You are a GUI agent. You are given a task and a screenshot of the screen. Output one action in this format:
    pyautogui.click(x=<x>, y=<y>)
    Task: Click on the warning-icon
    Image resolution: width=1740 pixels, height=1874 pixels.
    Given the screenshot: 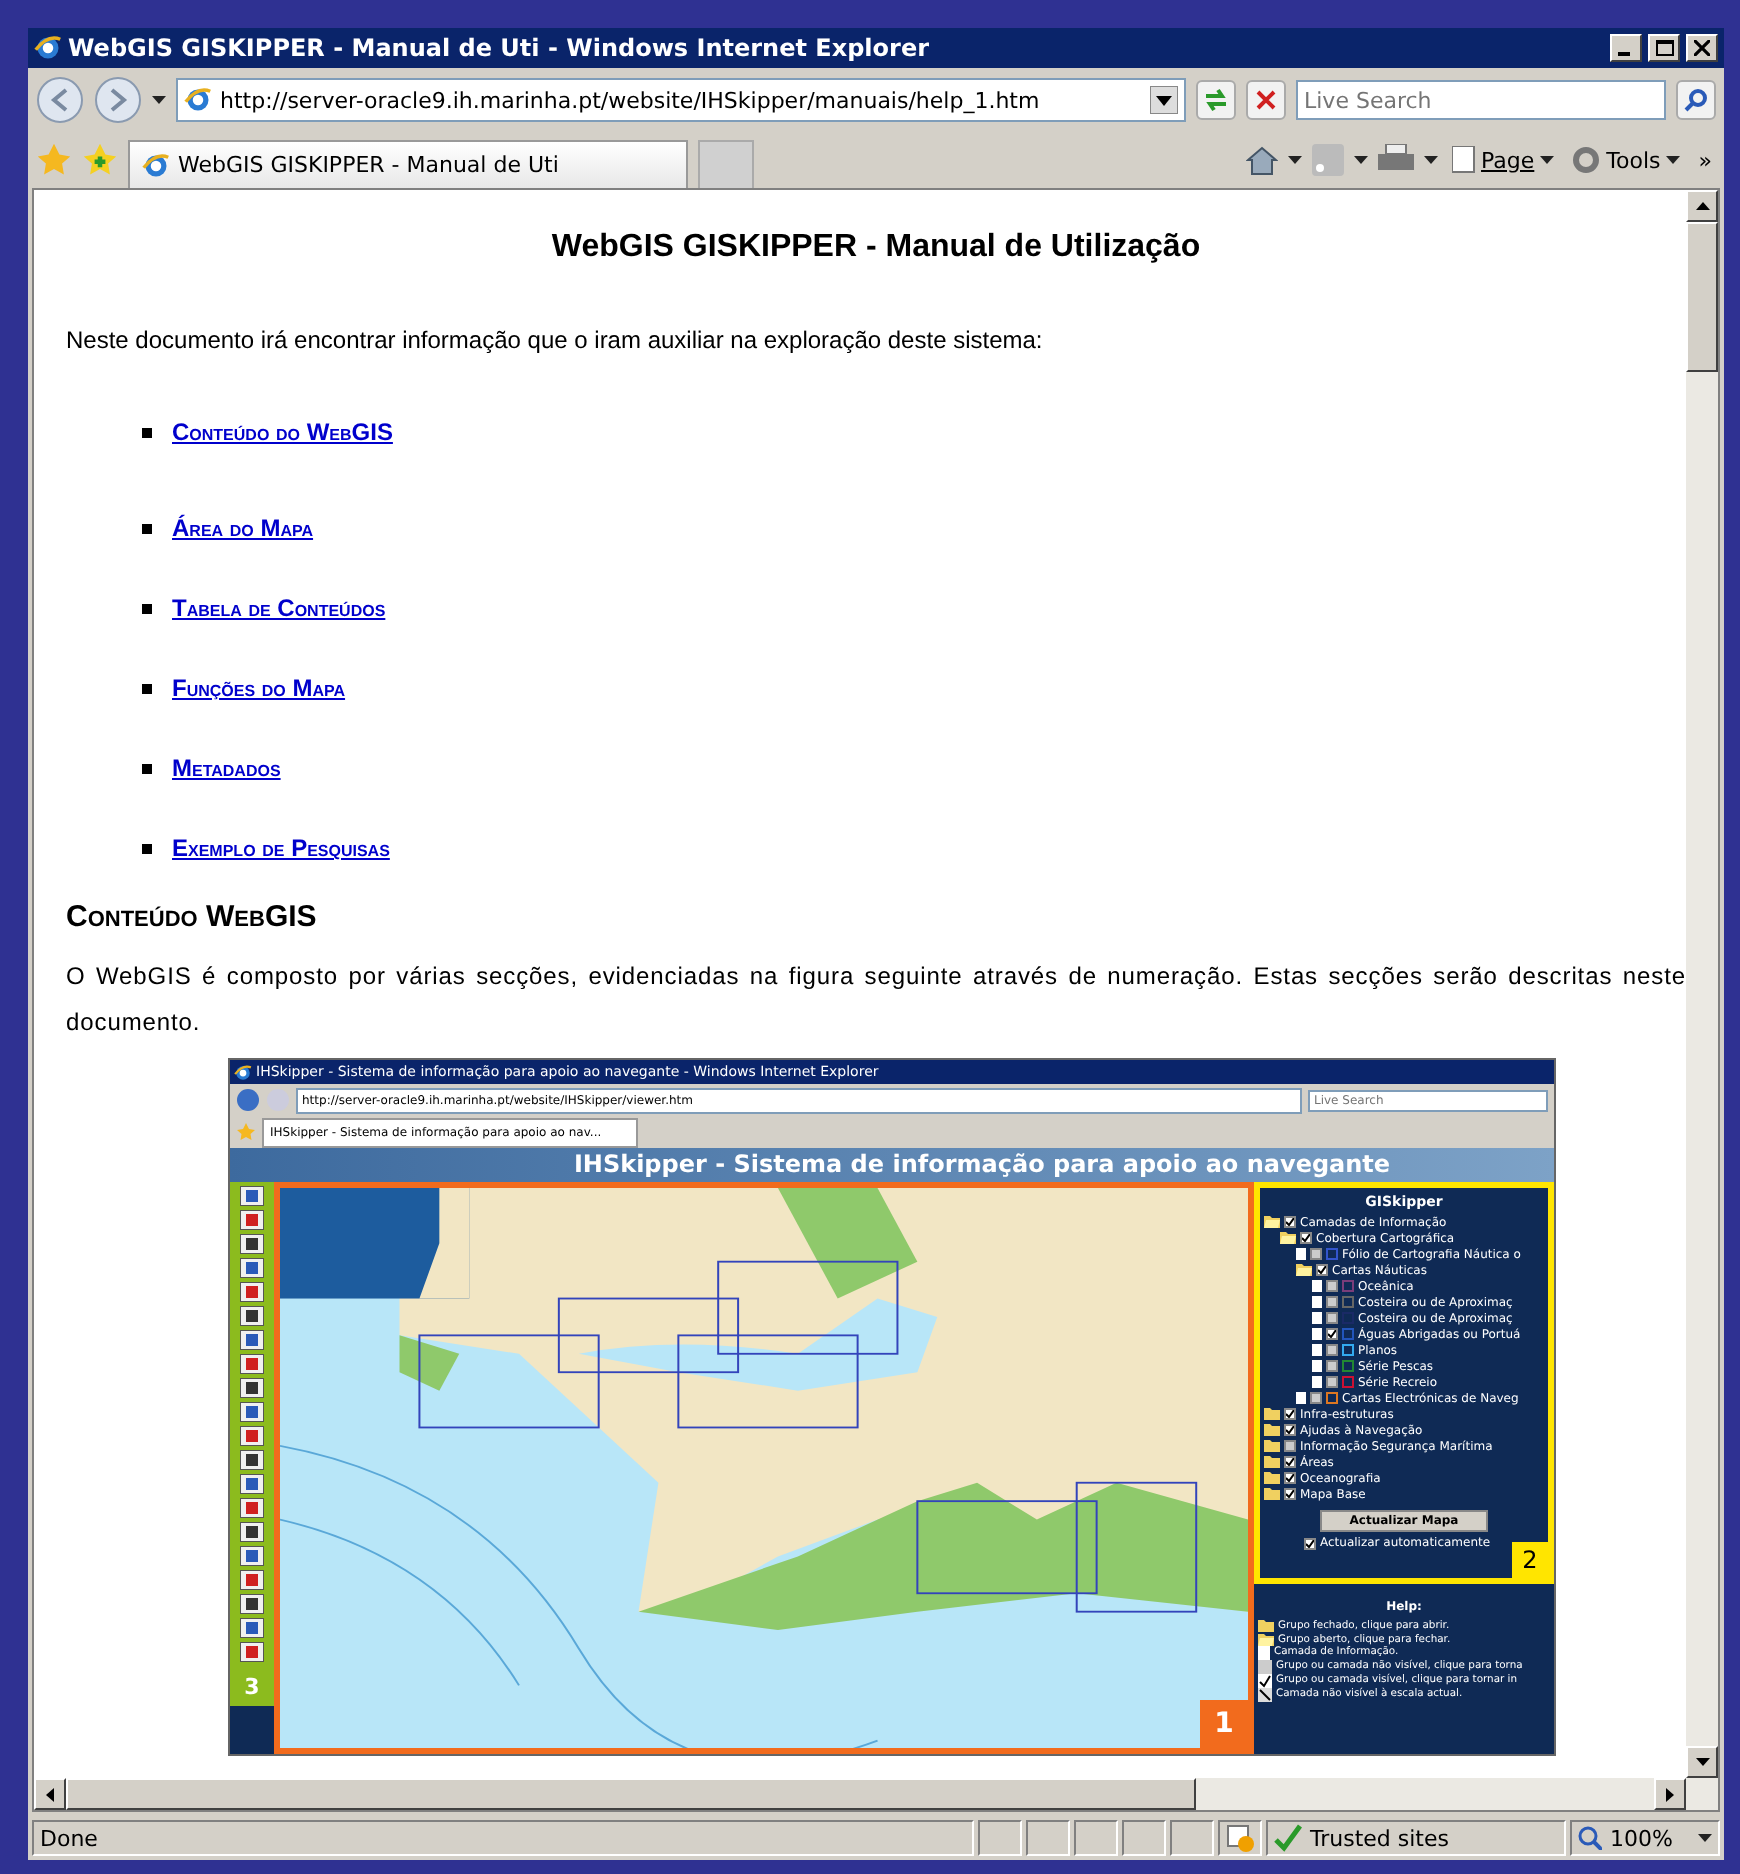 What is the action you would take?
    pyautogui.click(x=1240, y=1838)
    